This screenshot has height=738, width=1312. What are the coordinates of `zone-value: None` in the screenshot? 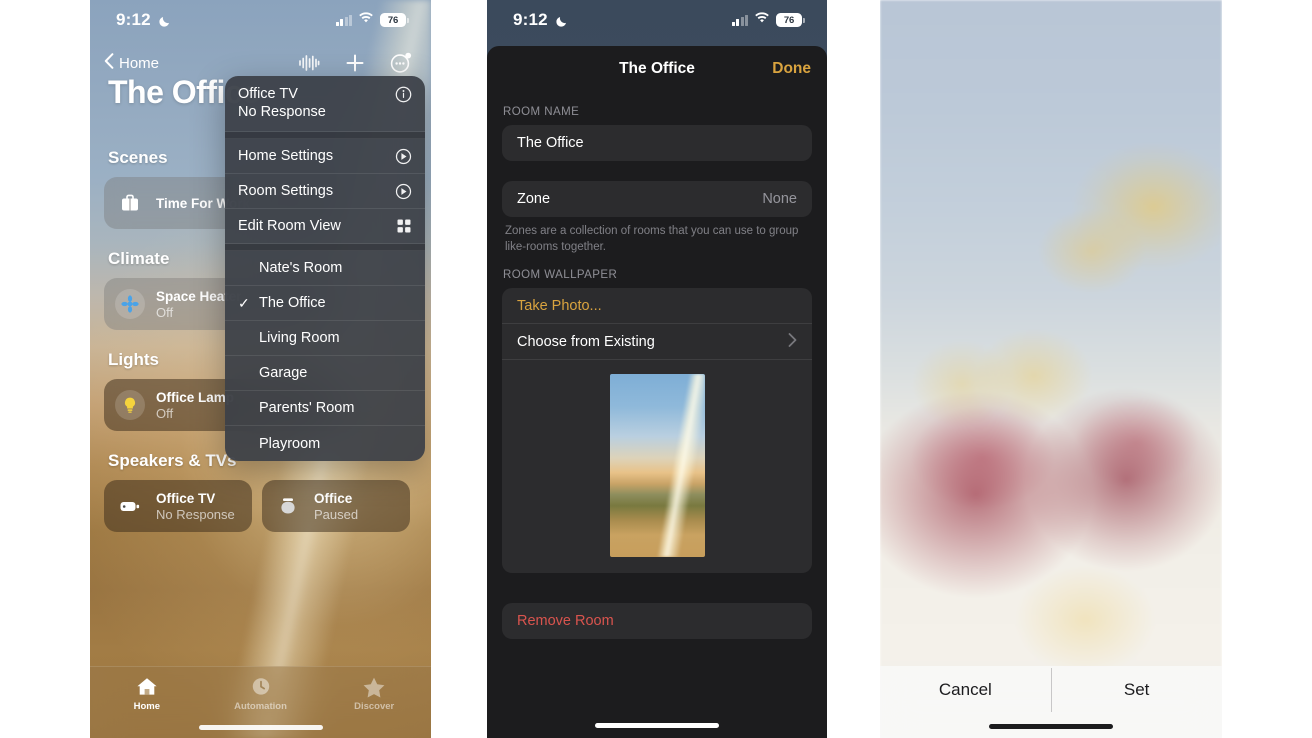 It's located at (779, 199).